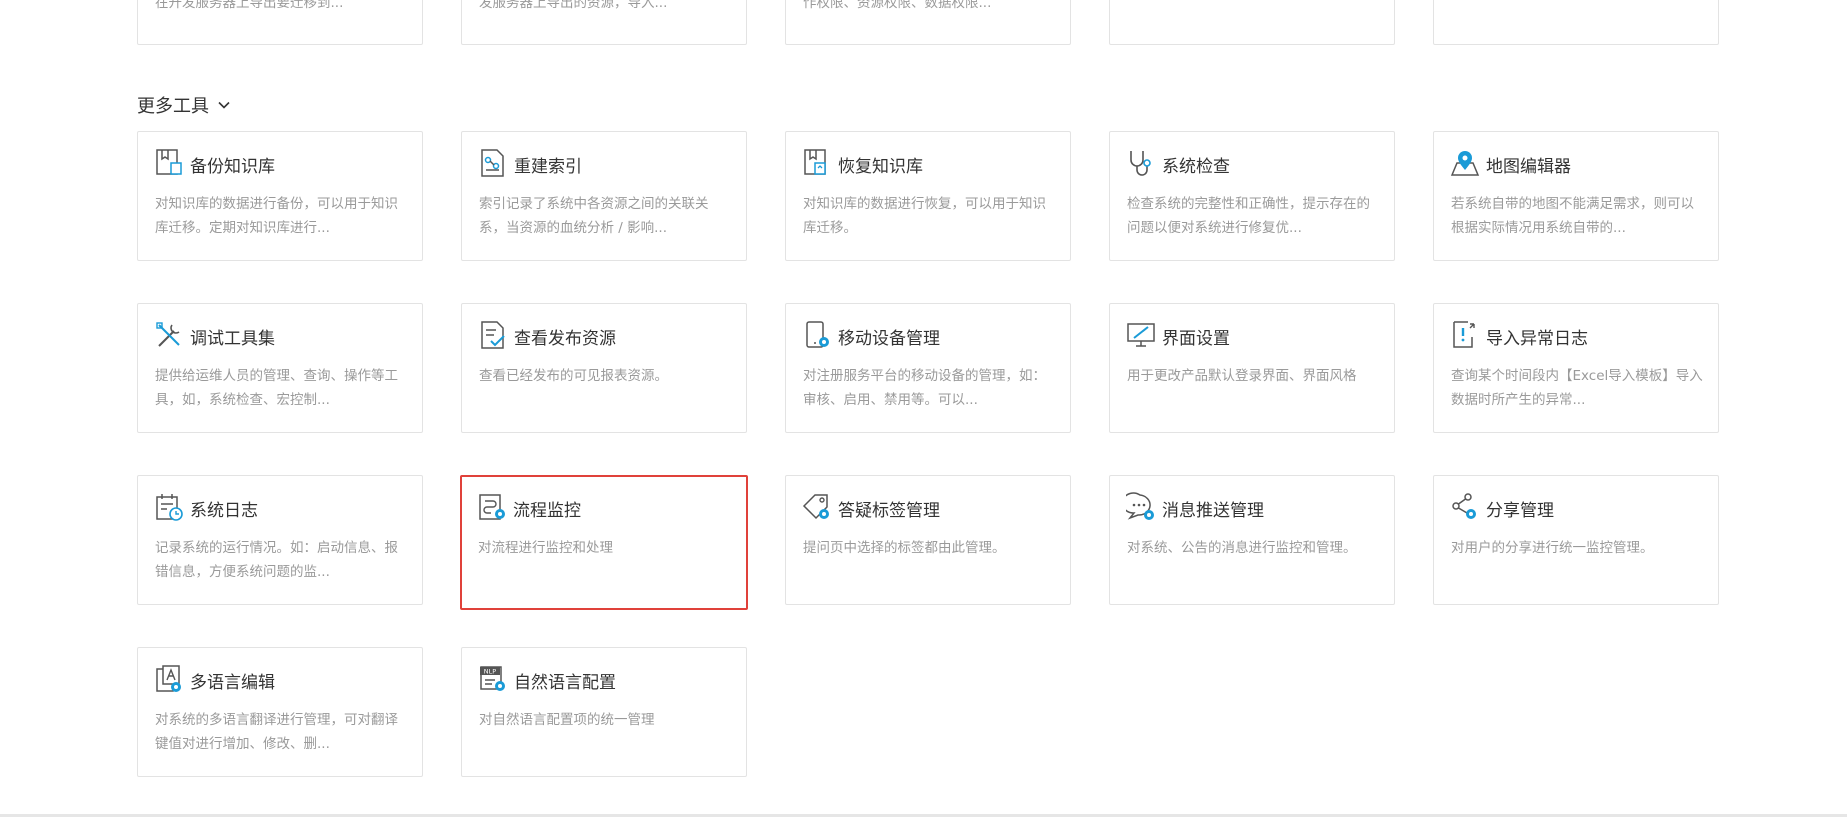 Image resolution: width=1847 pixels, height=817 pixels. What do you see at coordinates (880, 167) in the screenshot?
I see `tool-title: 恢复知识库` at bounding box center [880, 167].